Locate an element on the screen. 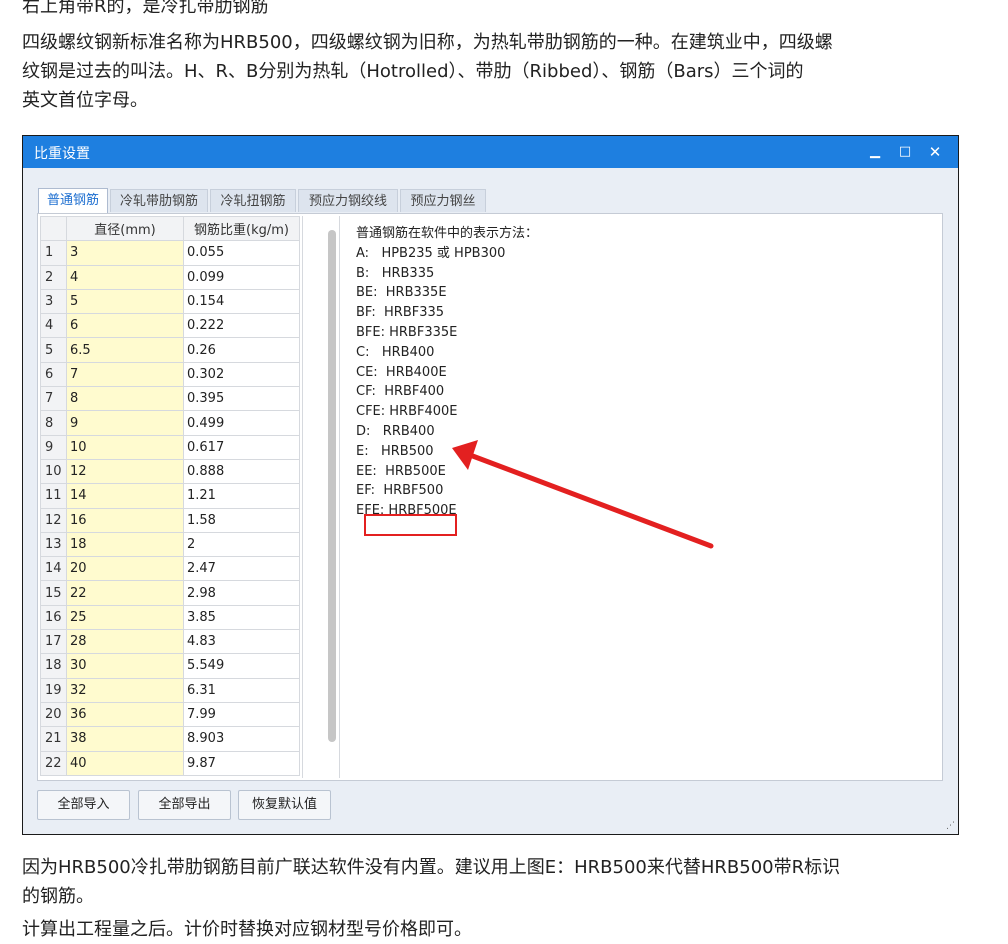 The height and width of the screenshot is (944, 1008). red-highlight-box is located at coordinates (410, 525).